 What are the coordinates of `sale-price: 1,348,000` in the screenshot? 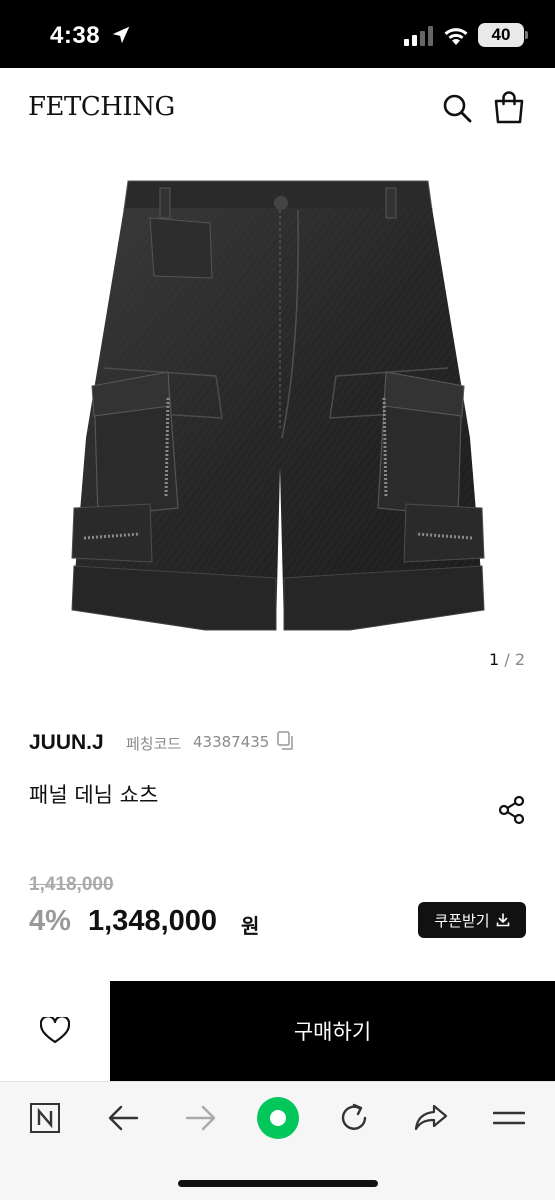 It's located at (153, 921).